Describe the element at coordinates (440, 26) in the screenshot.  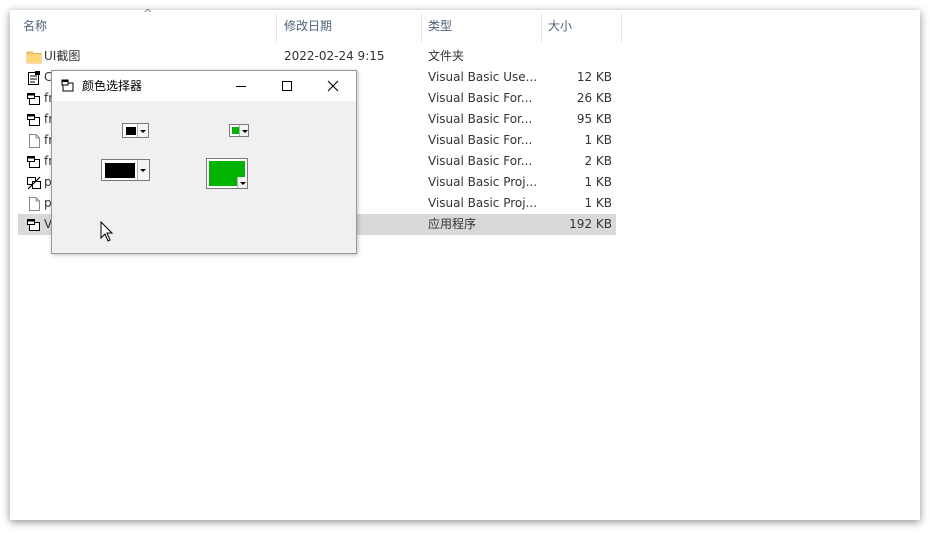
I see `column-header-type: 类型` at that location.